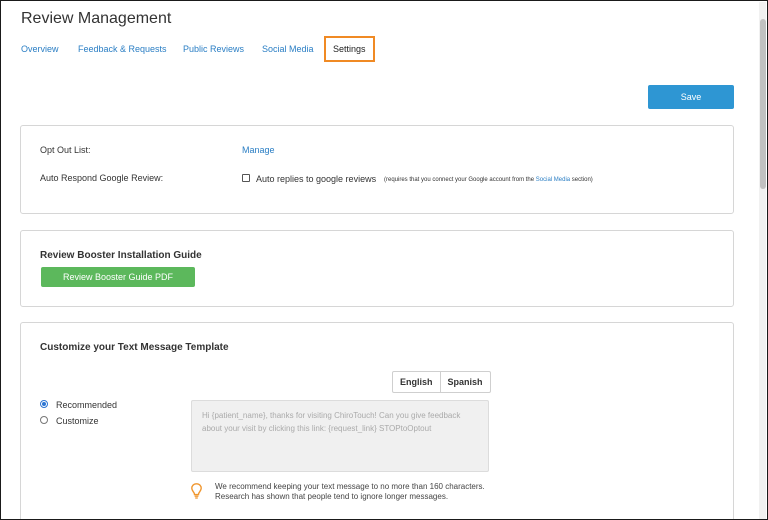 This screenshot has height=520, width=768. What do you see at coordinates (134, 347) in the screenshot?
I see `text-template-title: Customize your Text Message Template` at bounding box center [134, 347].